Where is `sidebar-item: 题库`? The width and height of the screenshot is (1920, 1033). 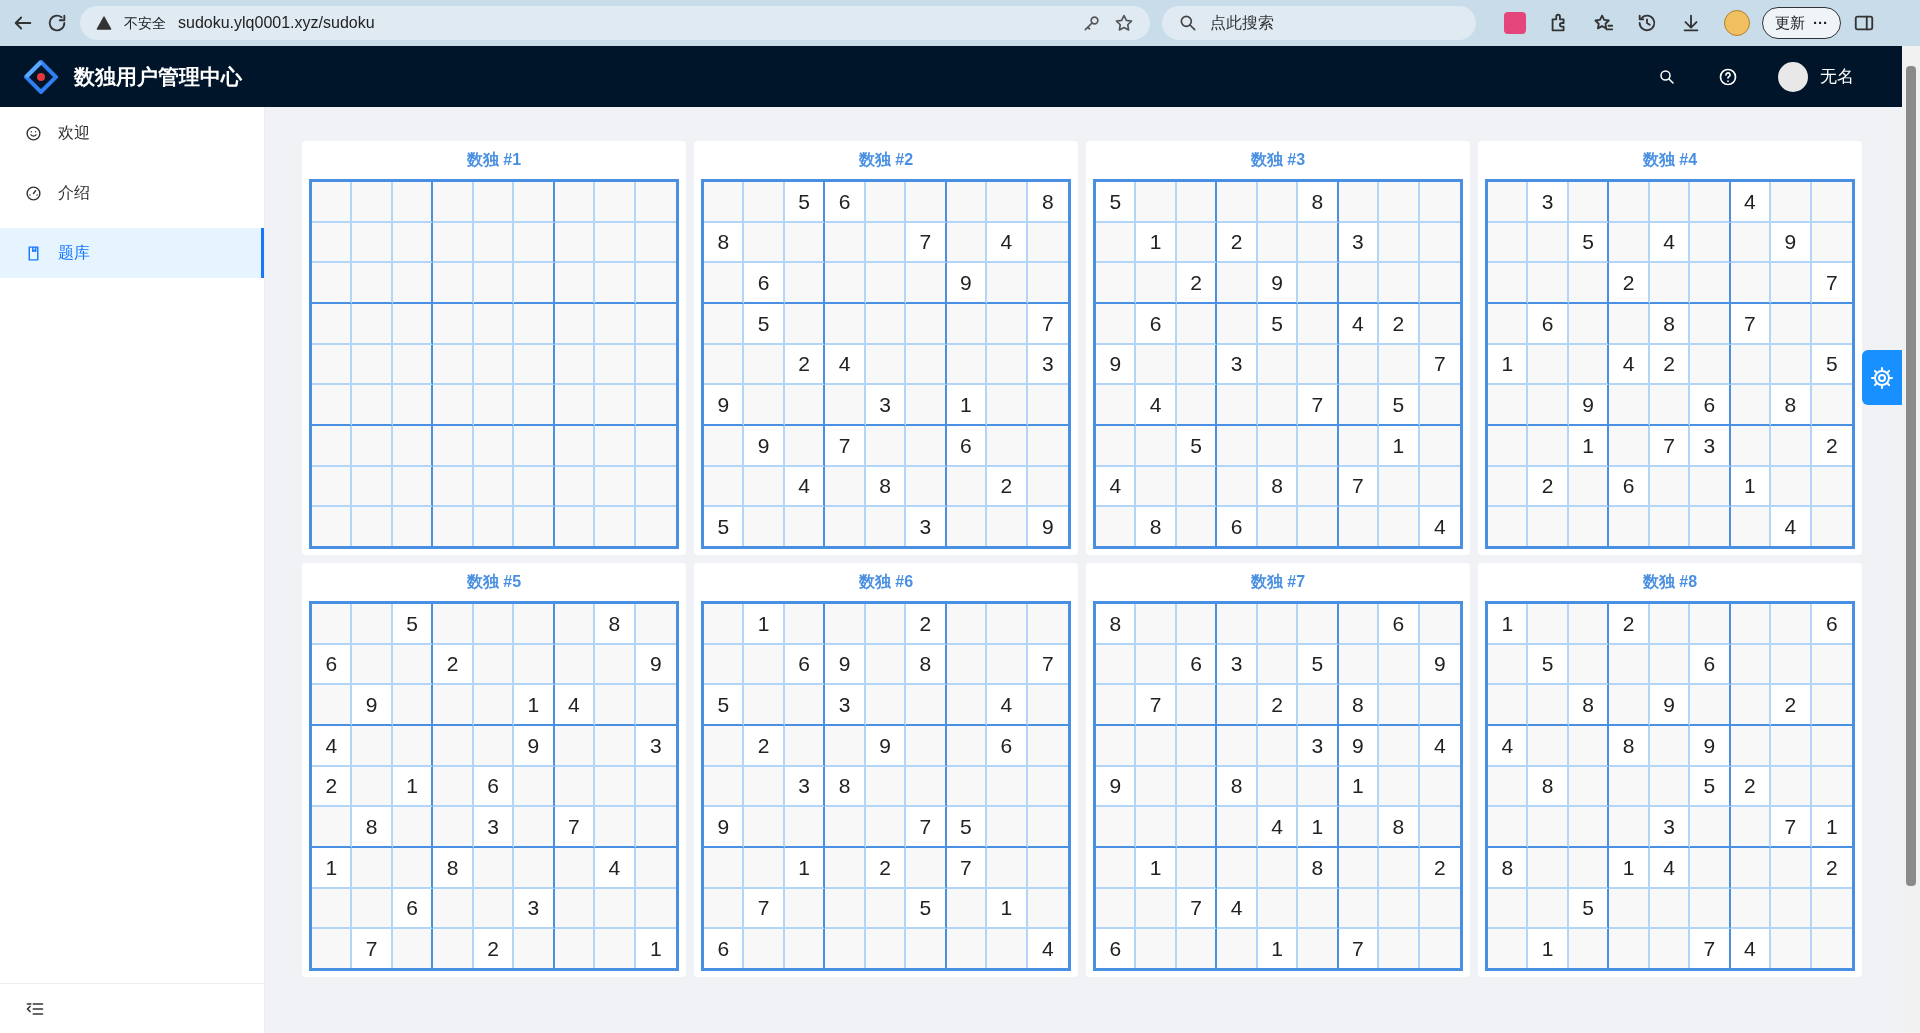 sidebar-item: 题库 is located at coordinates (132, 253).